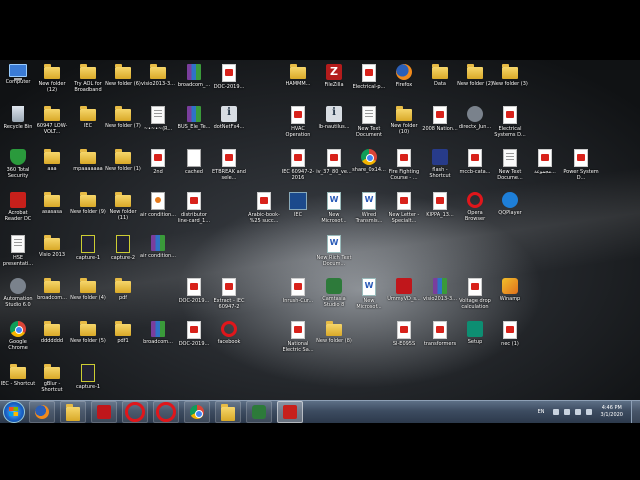 Image resolution: width=640 pixels, height=480 pixels. I want to click on clock: 4:46 PM 3/1/2020, so click(612, 412).